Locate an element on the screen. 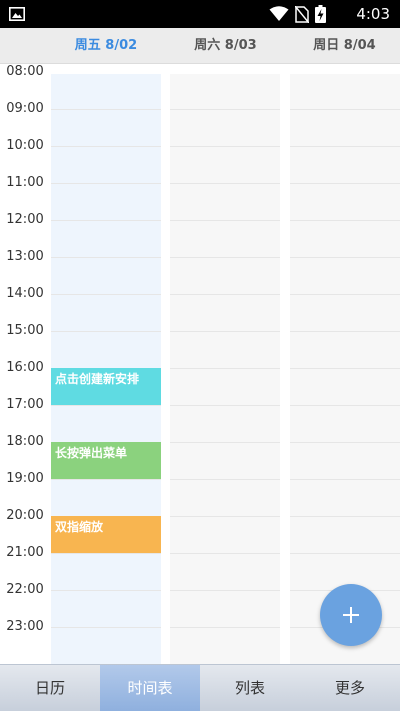 Image resolution: width=400 pixels, height=711 pixels. time-label: 08:00 is located at coordinates (25, 71).